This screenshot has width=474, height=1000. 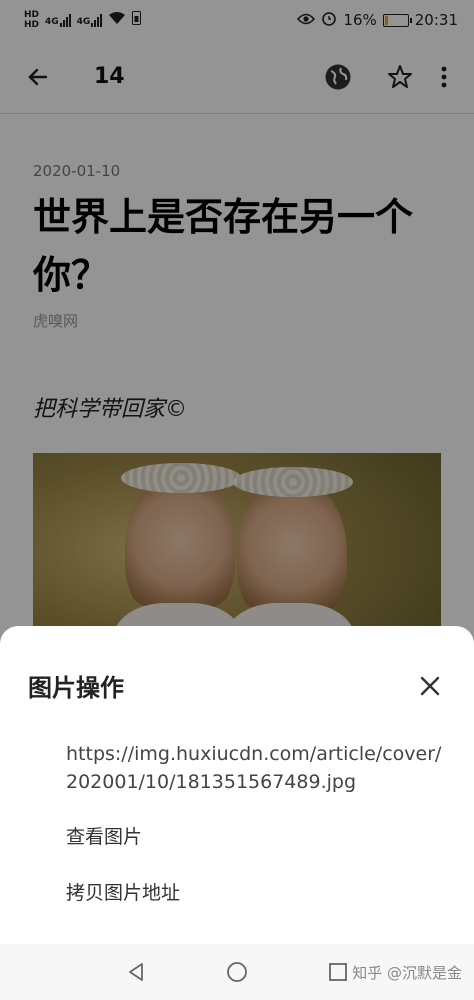 I want to click on close-button, so click(x=430, y=686).